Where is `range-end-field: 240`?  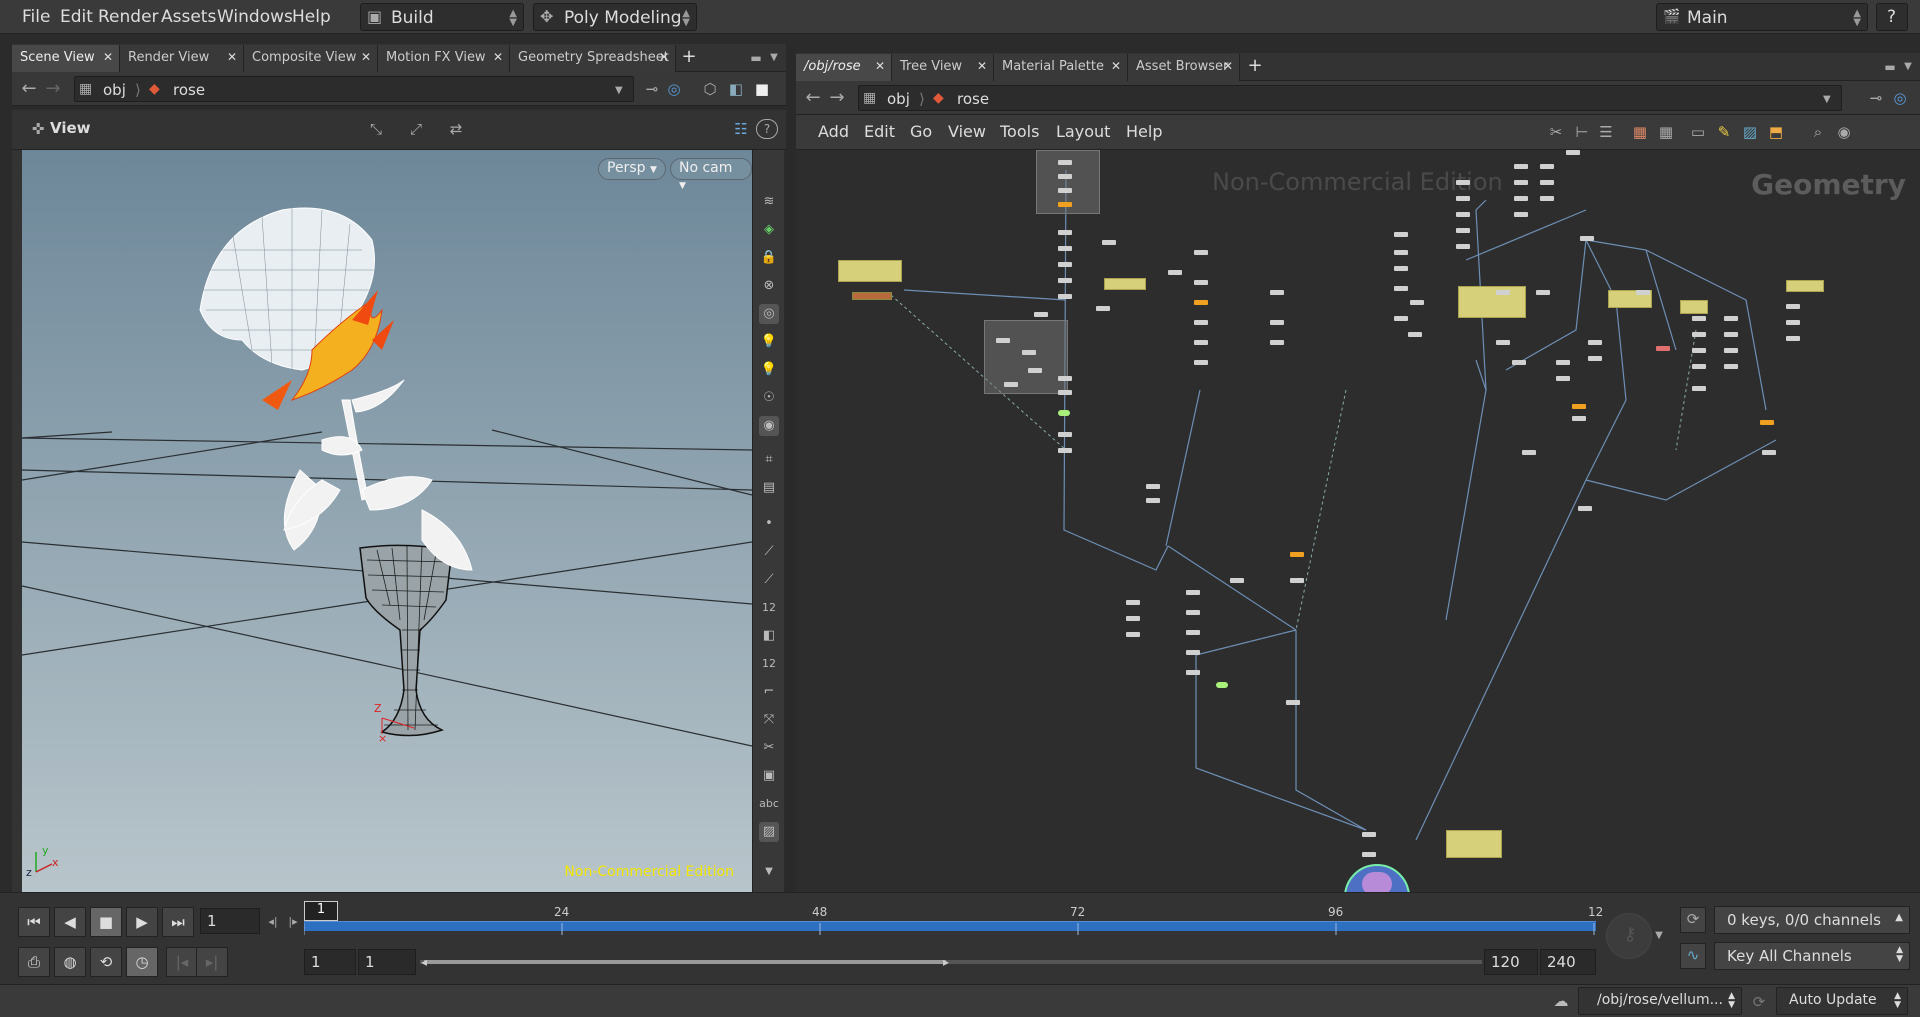
range-end-field: 240 is located at coordinates (1568, 962).